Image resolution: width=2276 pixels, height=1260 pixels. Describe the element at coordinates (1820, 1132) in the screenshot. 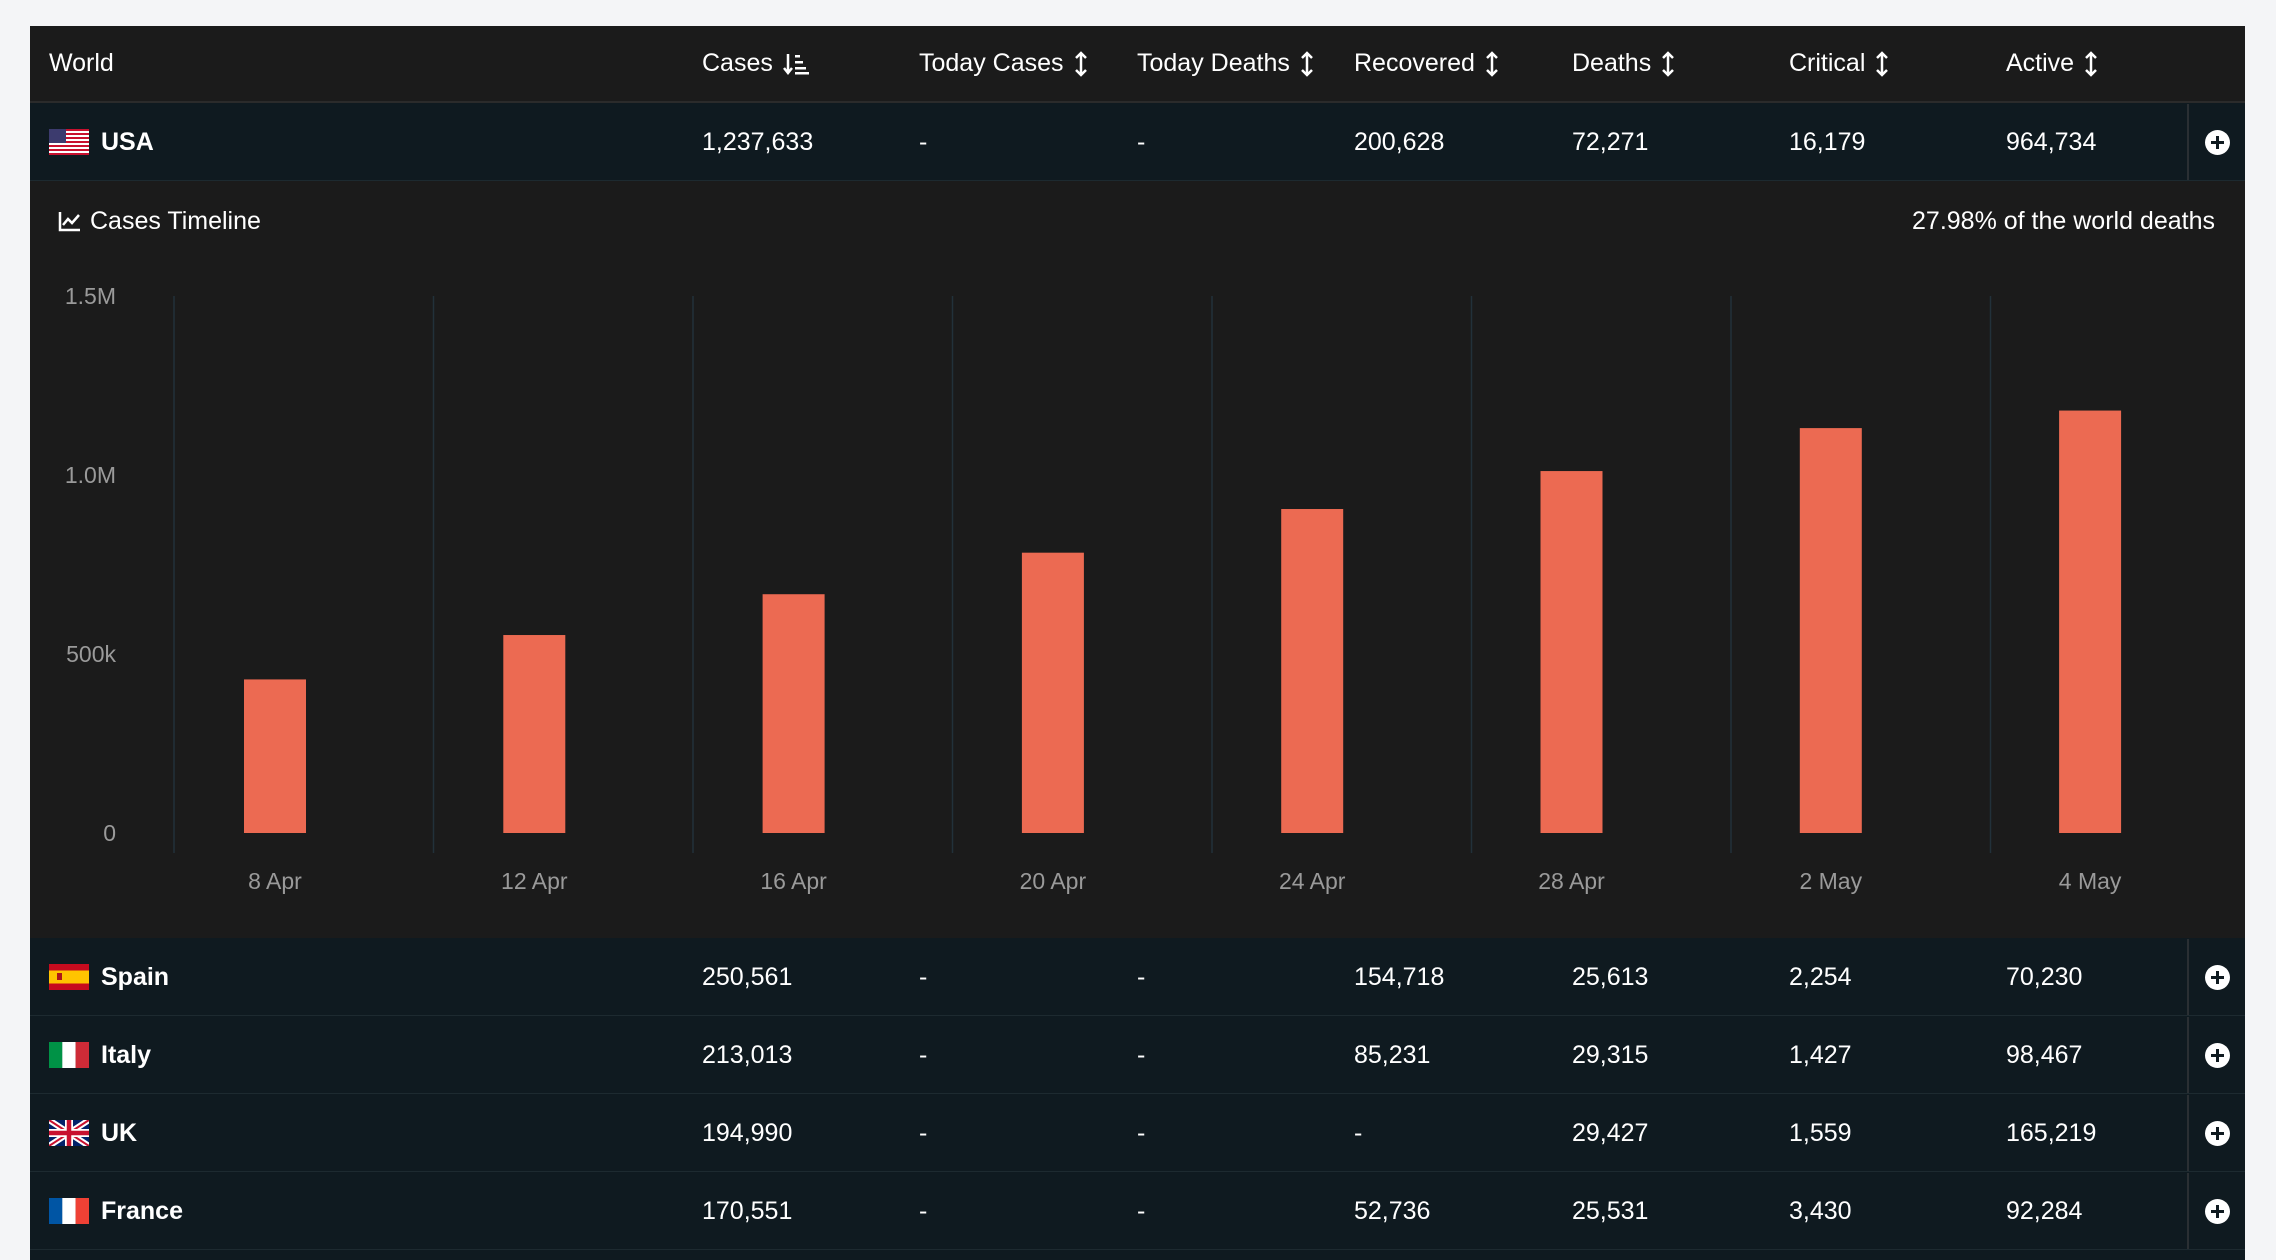

I see `critical-cell: 1,559` at that location.